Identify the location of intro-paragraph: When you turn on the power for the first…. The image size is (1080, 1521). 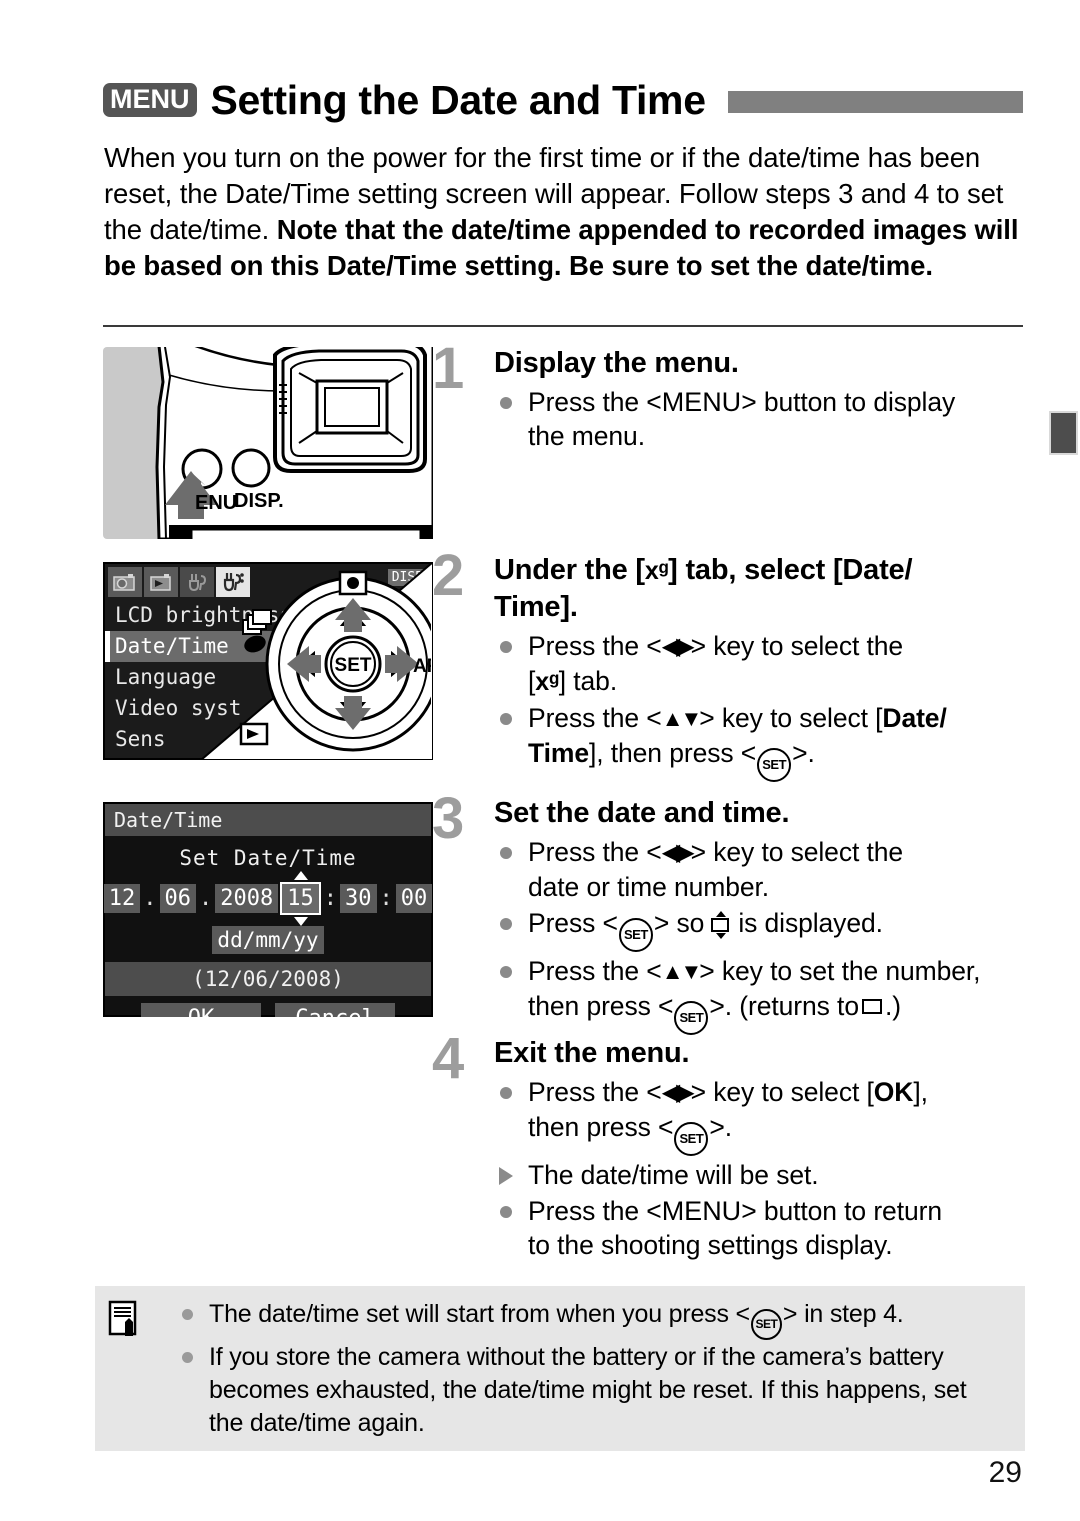
(561, 212).